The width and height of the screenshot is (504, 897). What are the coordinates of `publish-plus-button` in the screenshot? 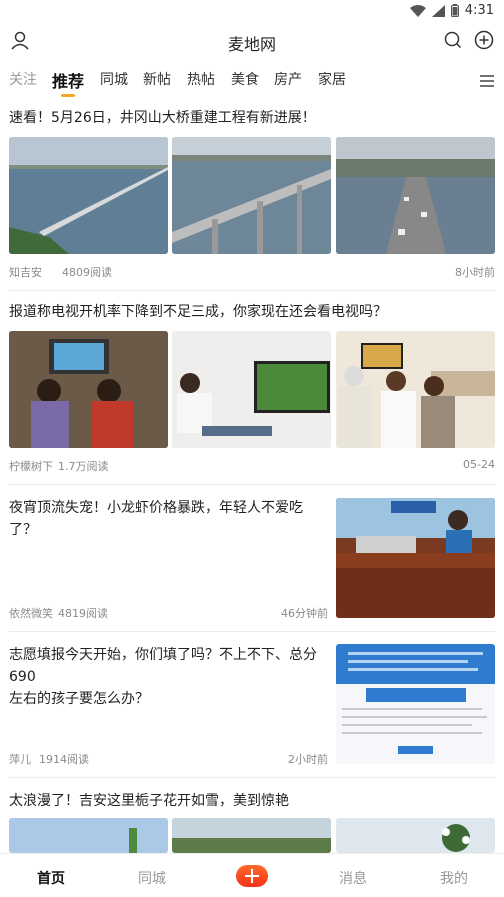 It's located at (252, 876).